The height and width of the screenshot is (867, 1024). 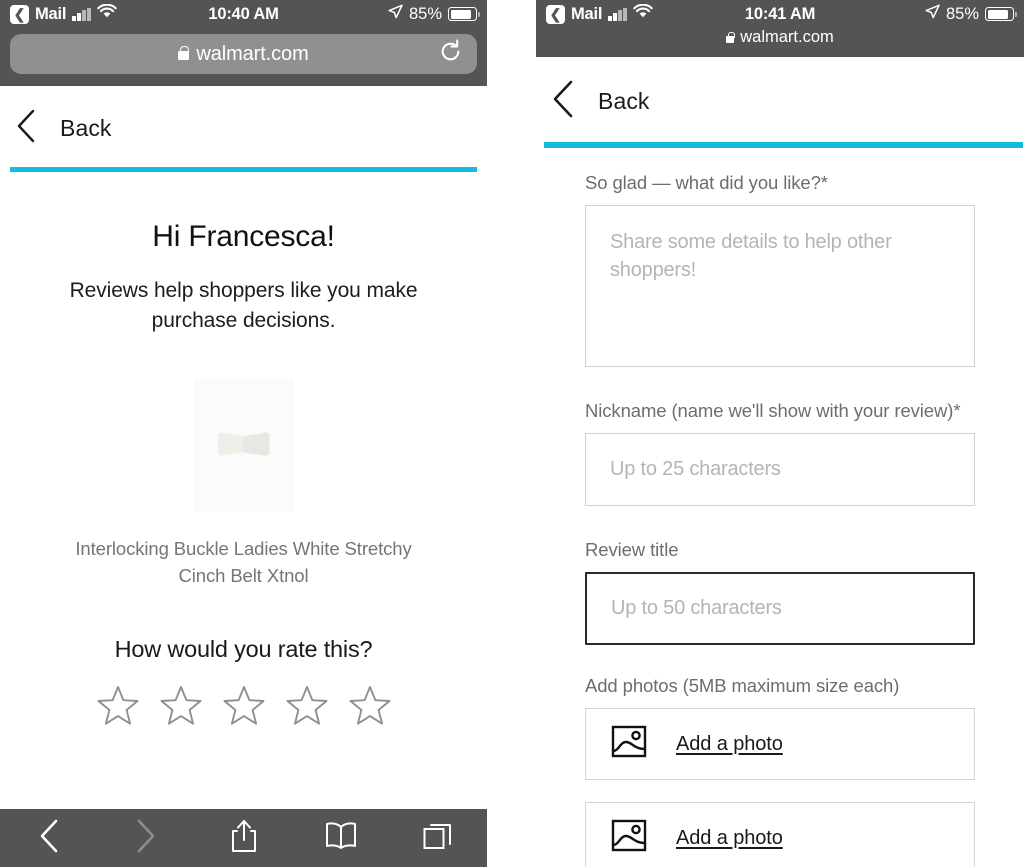 What do you see at coordinates (450, 54) in the screenshot?
I see `reload-icon` at bounding box center [450, 54].